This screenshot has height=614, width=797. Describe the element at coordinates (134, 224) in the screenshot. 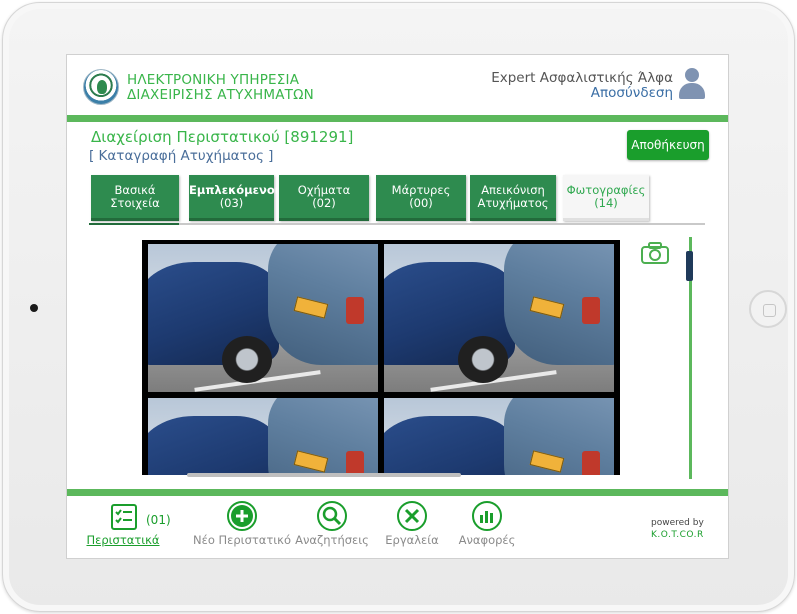

I see `tab-underline-active` at that location.